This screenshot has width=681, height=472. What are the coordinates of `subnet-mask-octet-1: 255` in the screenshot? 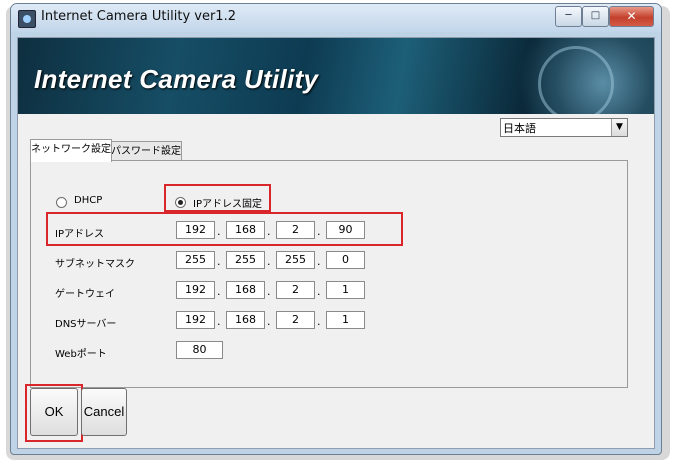 It's located at (195, 260).